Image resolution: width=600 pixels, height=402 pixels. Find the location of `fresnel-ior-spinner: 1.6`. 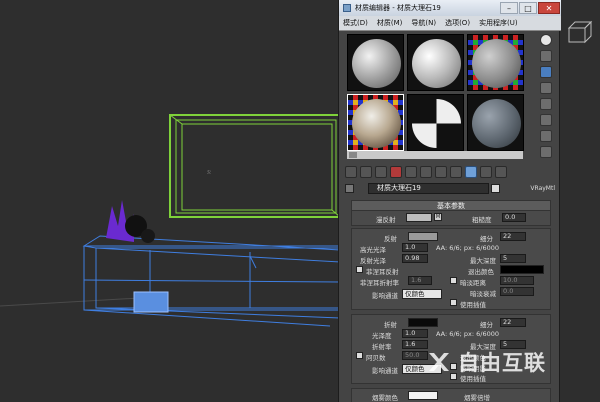

fresnel-ior-spinner: 1.6 is located at coordinates (420, 280).